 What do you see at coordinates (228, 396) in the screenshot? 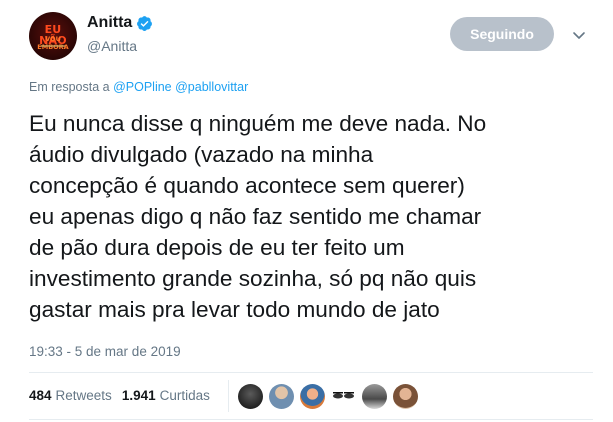
I see `stats-separator` at bounding box center [228, 396].